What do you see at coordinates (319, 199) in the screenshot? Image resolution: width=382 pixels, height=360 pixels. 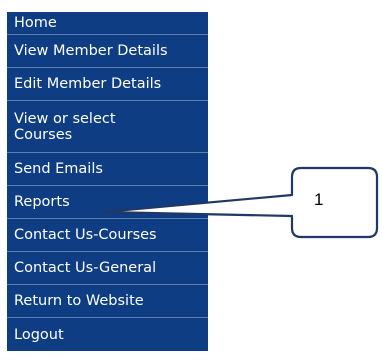 I see `callout-number: 1` at bounding box center [319, 199].